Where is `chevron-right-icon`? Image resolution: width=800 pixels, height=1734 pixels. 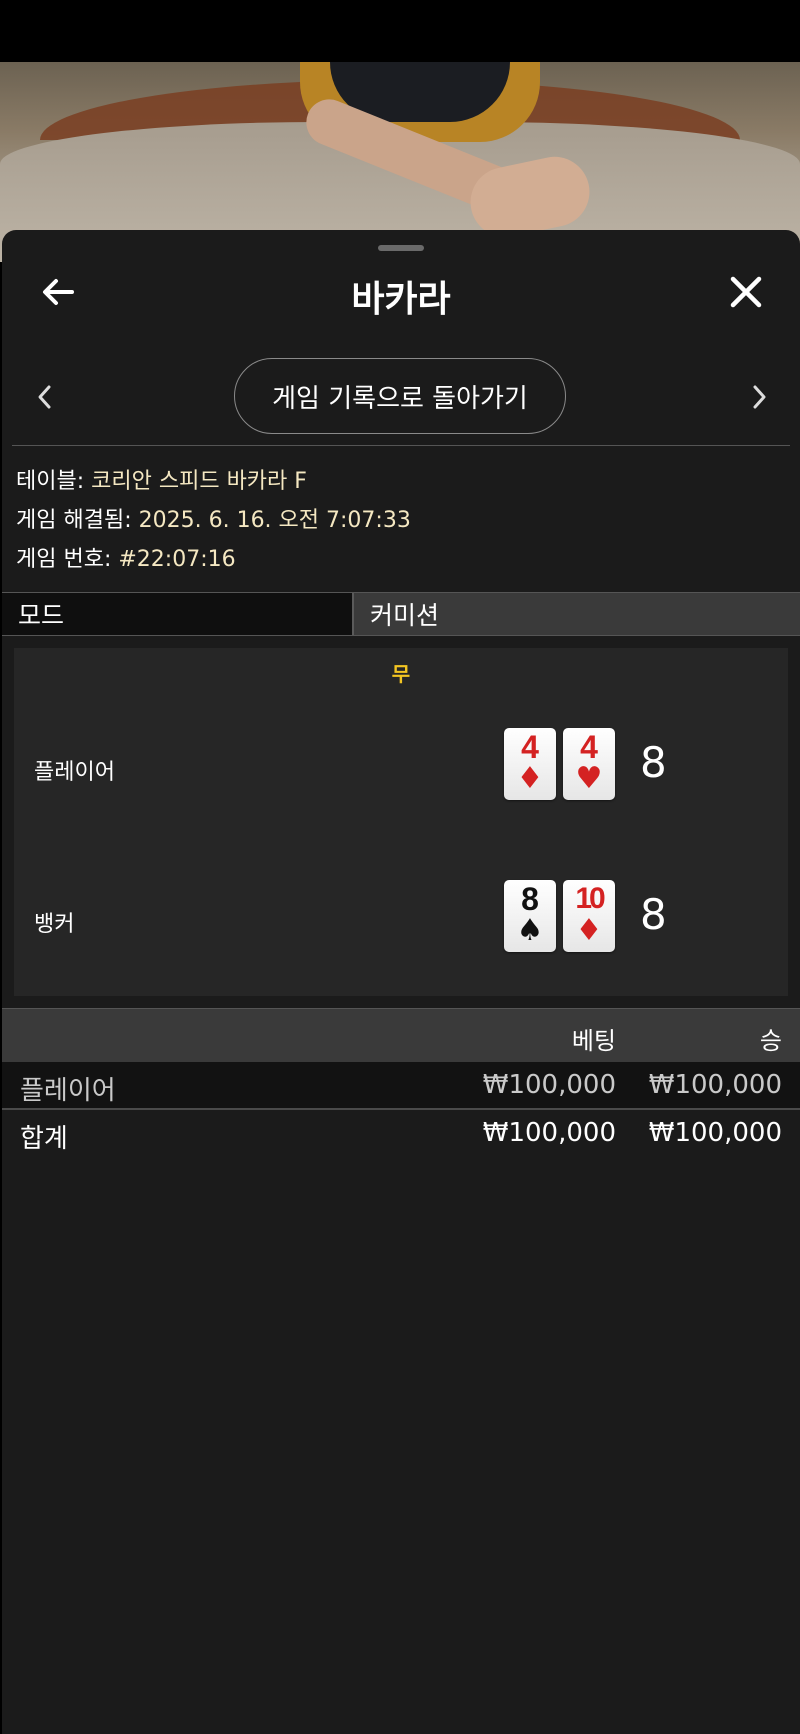
chevron-right-icon is located at coordinates (759, 397).